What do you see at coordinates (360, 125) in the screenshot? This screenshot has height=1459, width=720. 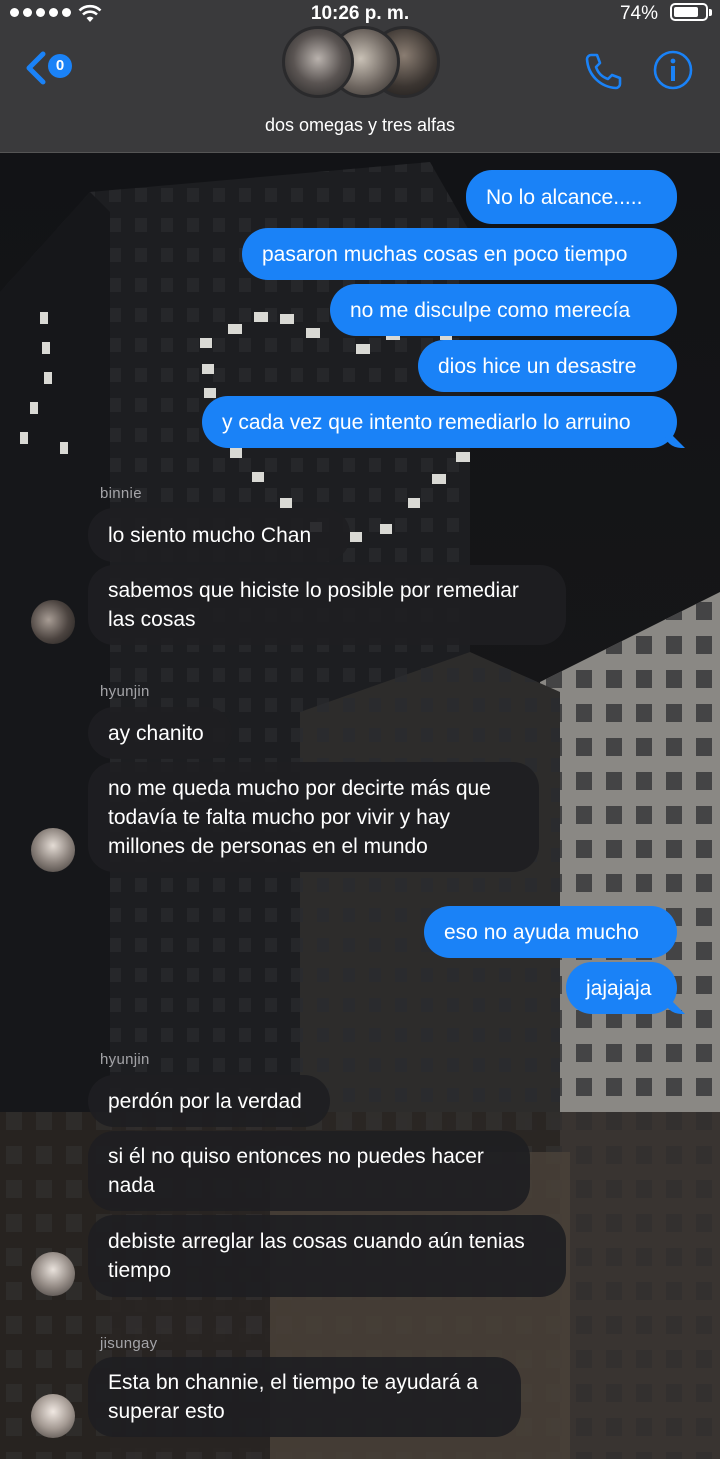 I see `group-name: dos omegas y tres alfas` at bounding box center [360, 125].